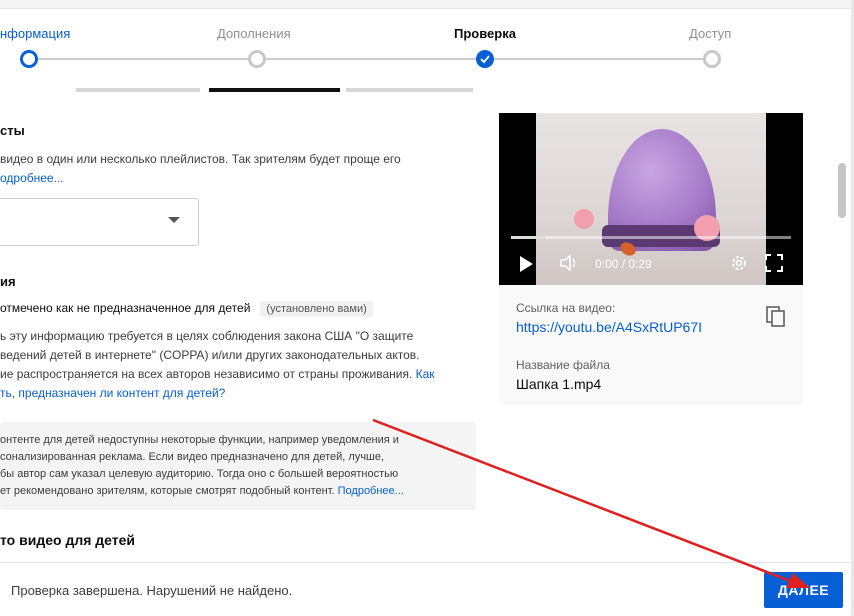 This screenshot has width=854, height=616. I want to click on step-extras-label: Дополнения, so click(254, 33).